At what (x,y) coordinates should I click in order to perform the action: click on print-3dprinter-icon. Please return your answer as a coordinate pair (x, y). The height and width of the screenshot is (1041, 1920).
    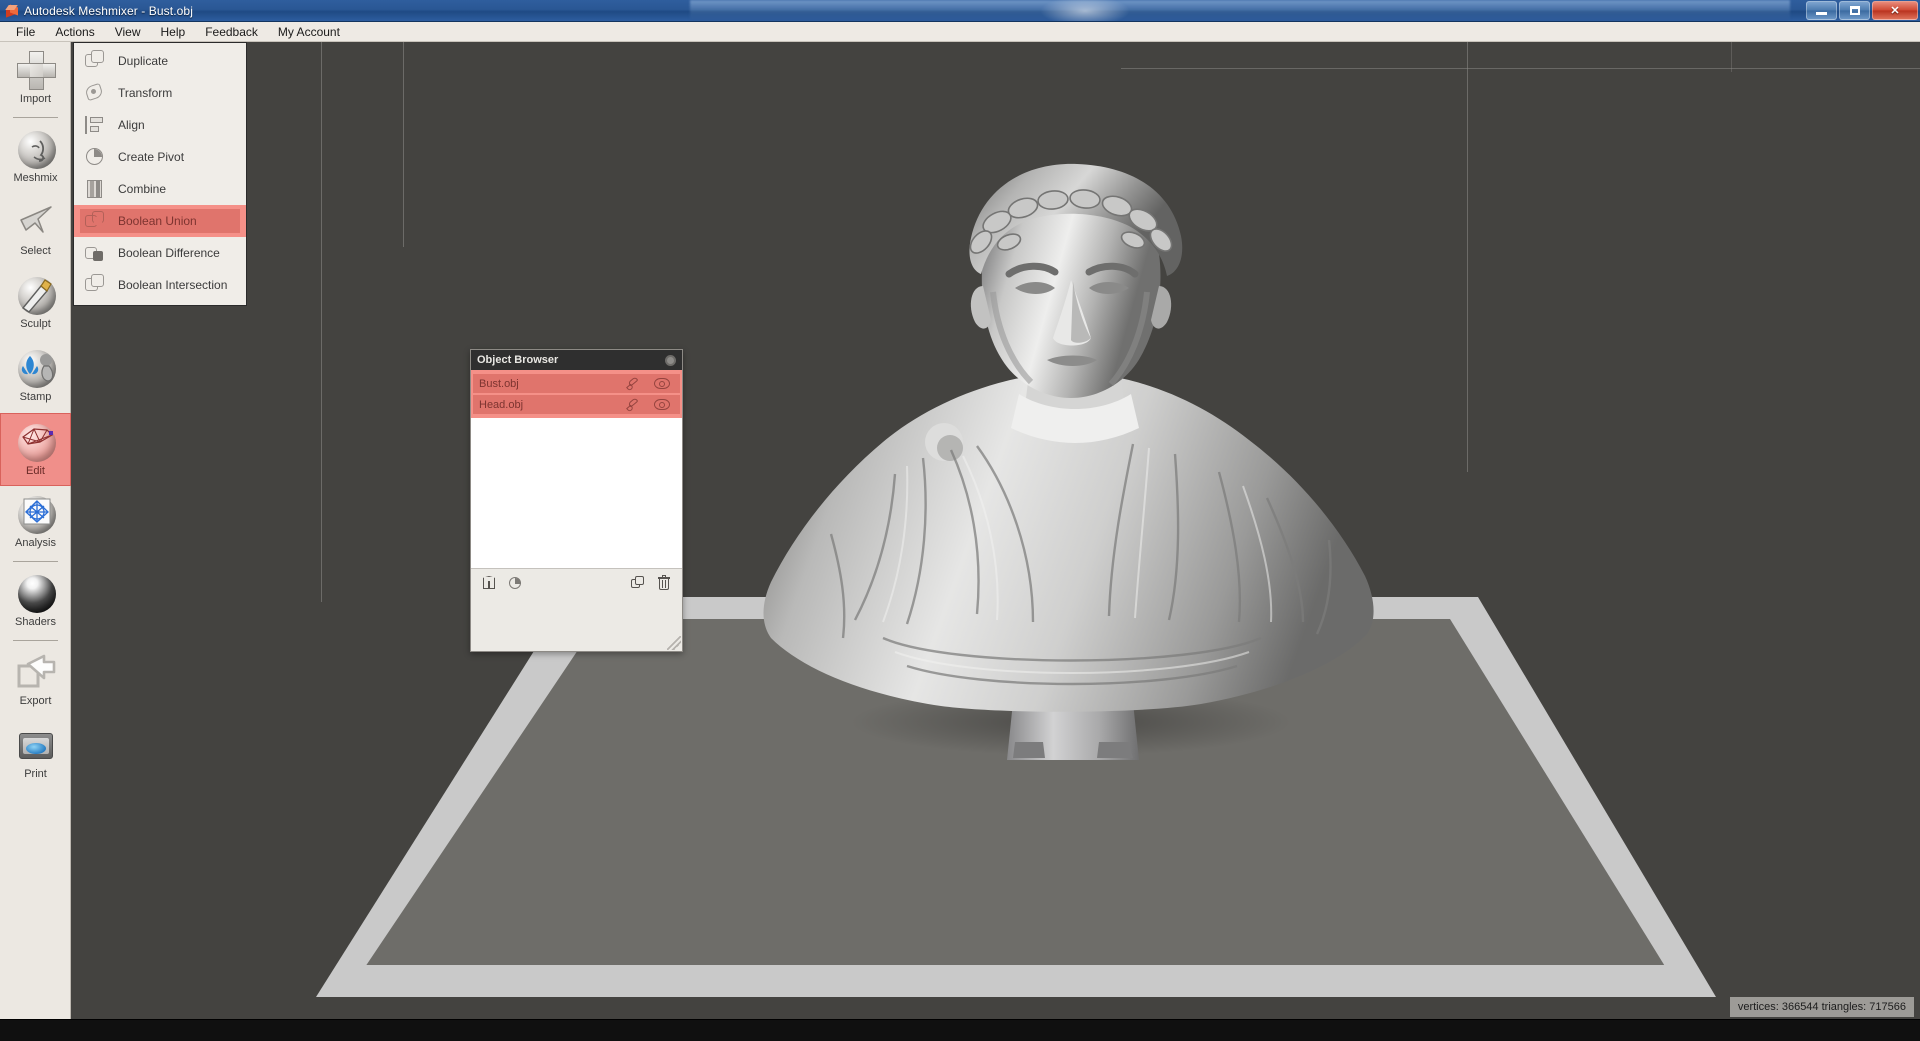
    Looking at the image, I should click on (36, 745).